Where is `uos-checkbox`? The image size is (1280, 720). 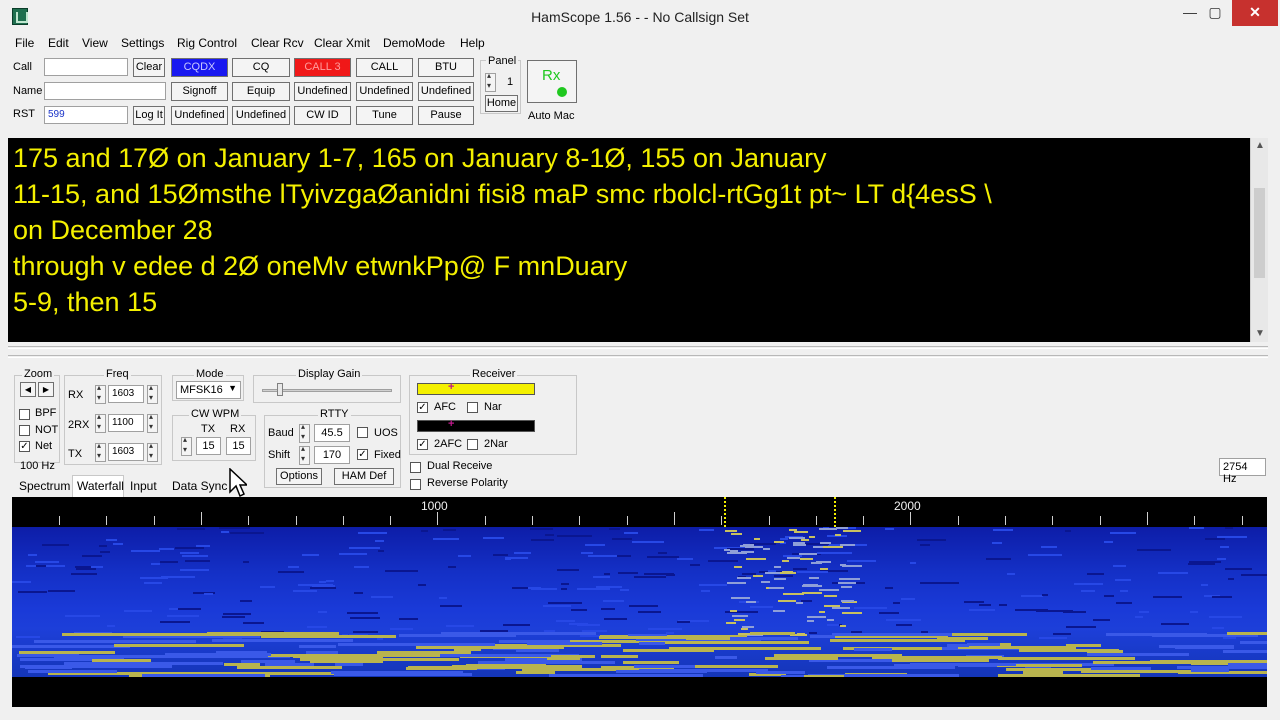 uos-checkbox is located at coordinates (362, 432).